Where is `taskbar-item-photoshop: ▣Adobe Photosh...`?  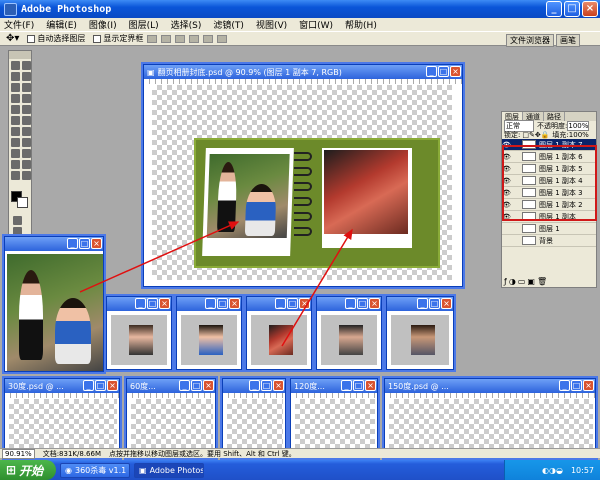 taskbar-item-photoshop: ▣Adobe Photosh... is located at coordinates (169, 470).